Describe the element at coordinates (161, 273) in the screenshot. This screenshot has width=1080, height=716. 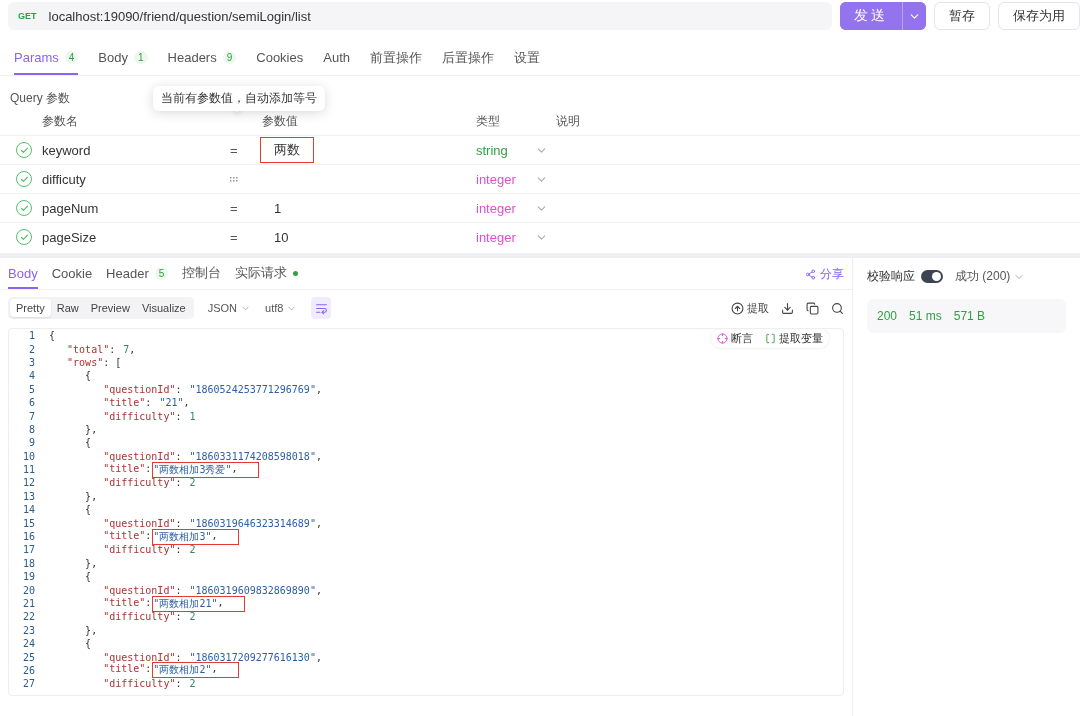
I see `count-badge: 5` at that location.